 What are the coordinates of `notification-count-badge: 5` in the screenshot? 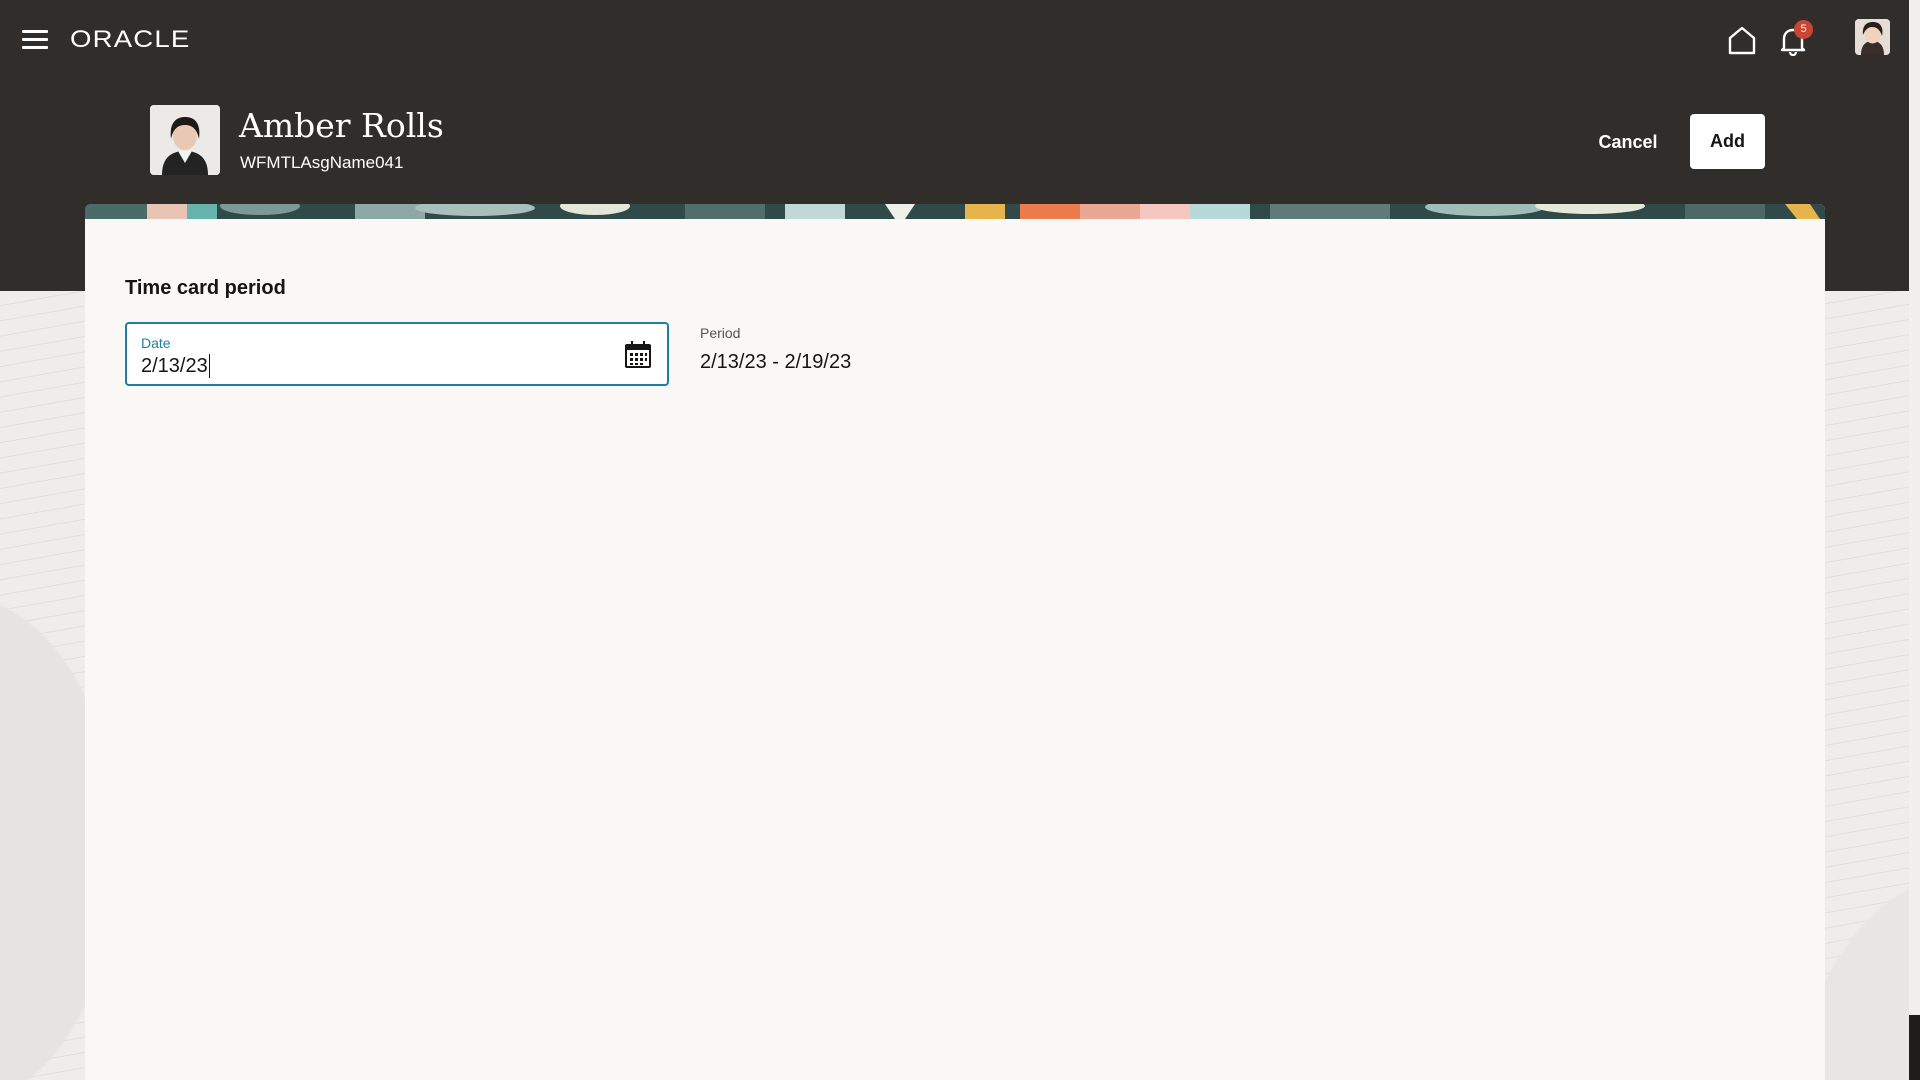 It's located at (1803, 29).